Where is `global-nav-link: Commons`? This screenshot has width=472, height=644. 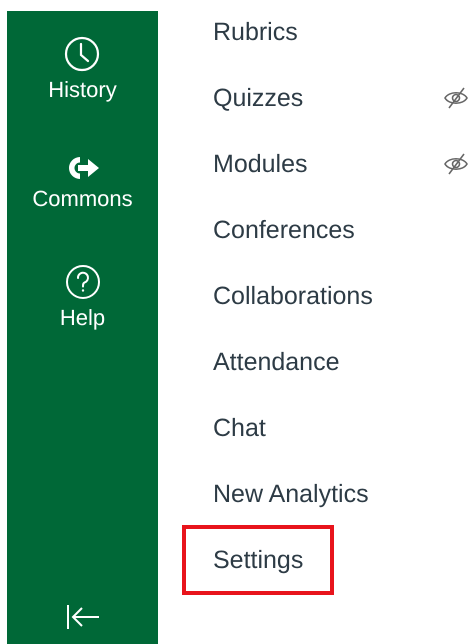
global-nav-link: Commons is located at coordinates (82, 199).